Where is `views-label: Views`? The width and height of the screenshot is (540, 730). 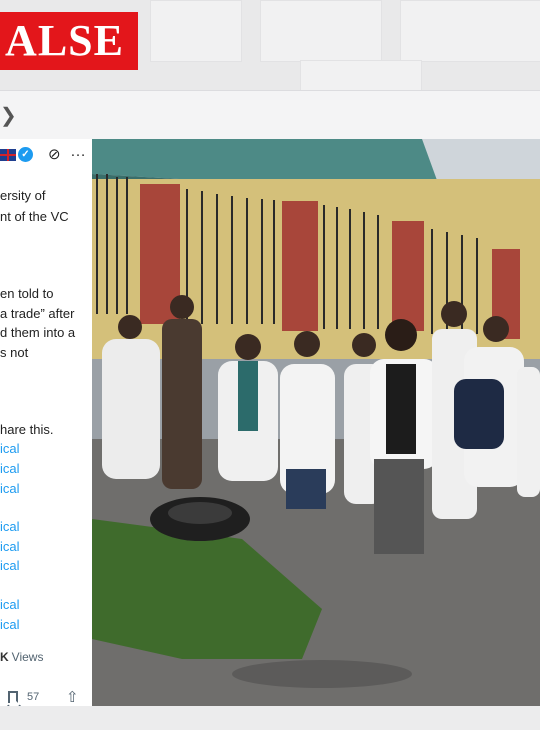 views-label: Views is located at coordinates (27, 657).